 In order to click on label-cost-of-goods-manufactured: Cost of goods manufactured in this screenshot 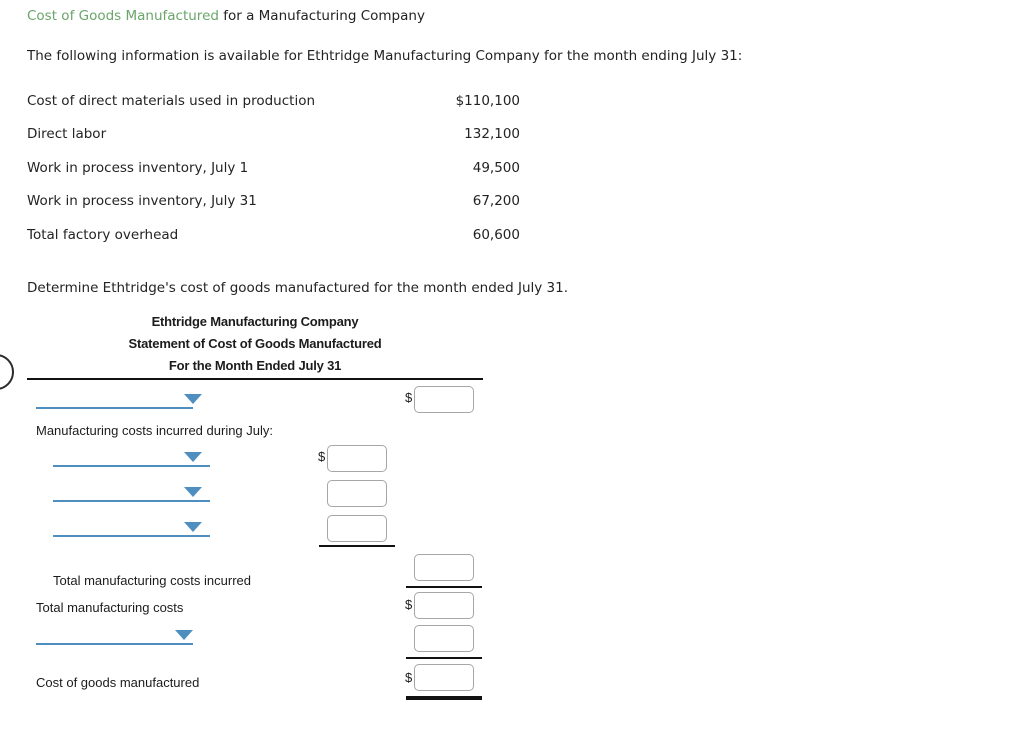, I will do `click(118, 682)`.